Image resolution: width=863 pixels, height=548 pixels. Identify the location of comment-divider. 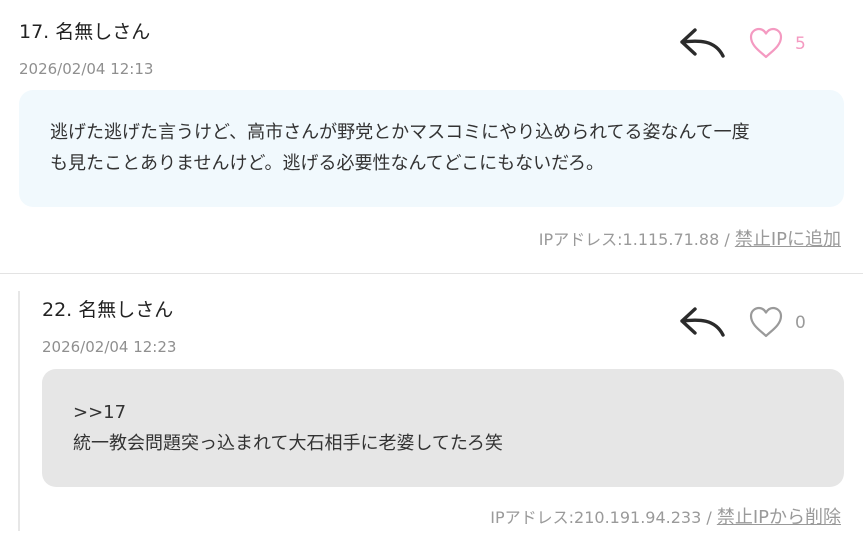
(431, 273).